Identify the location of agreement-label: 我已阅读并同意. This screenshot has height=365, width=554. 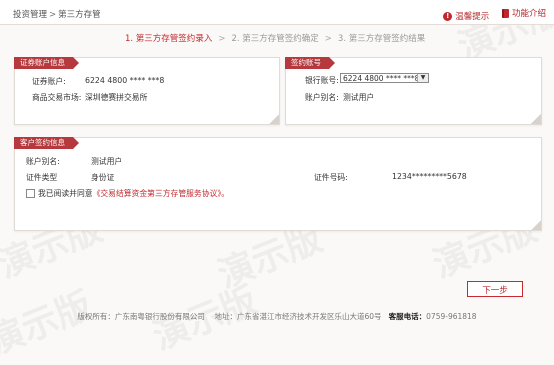
(65, 193).